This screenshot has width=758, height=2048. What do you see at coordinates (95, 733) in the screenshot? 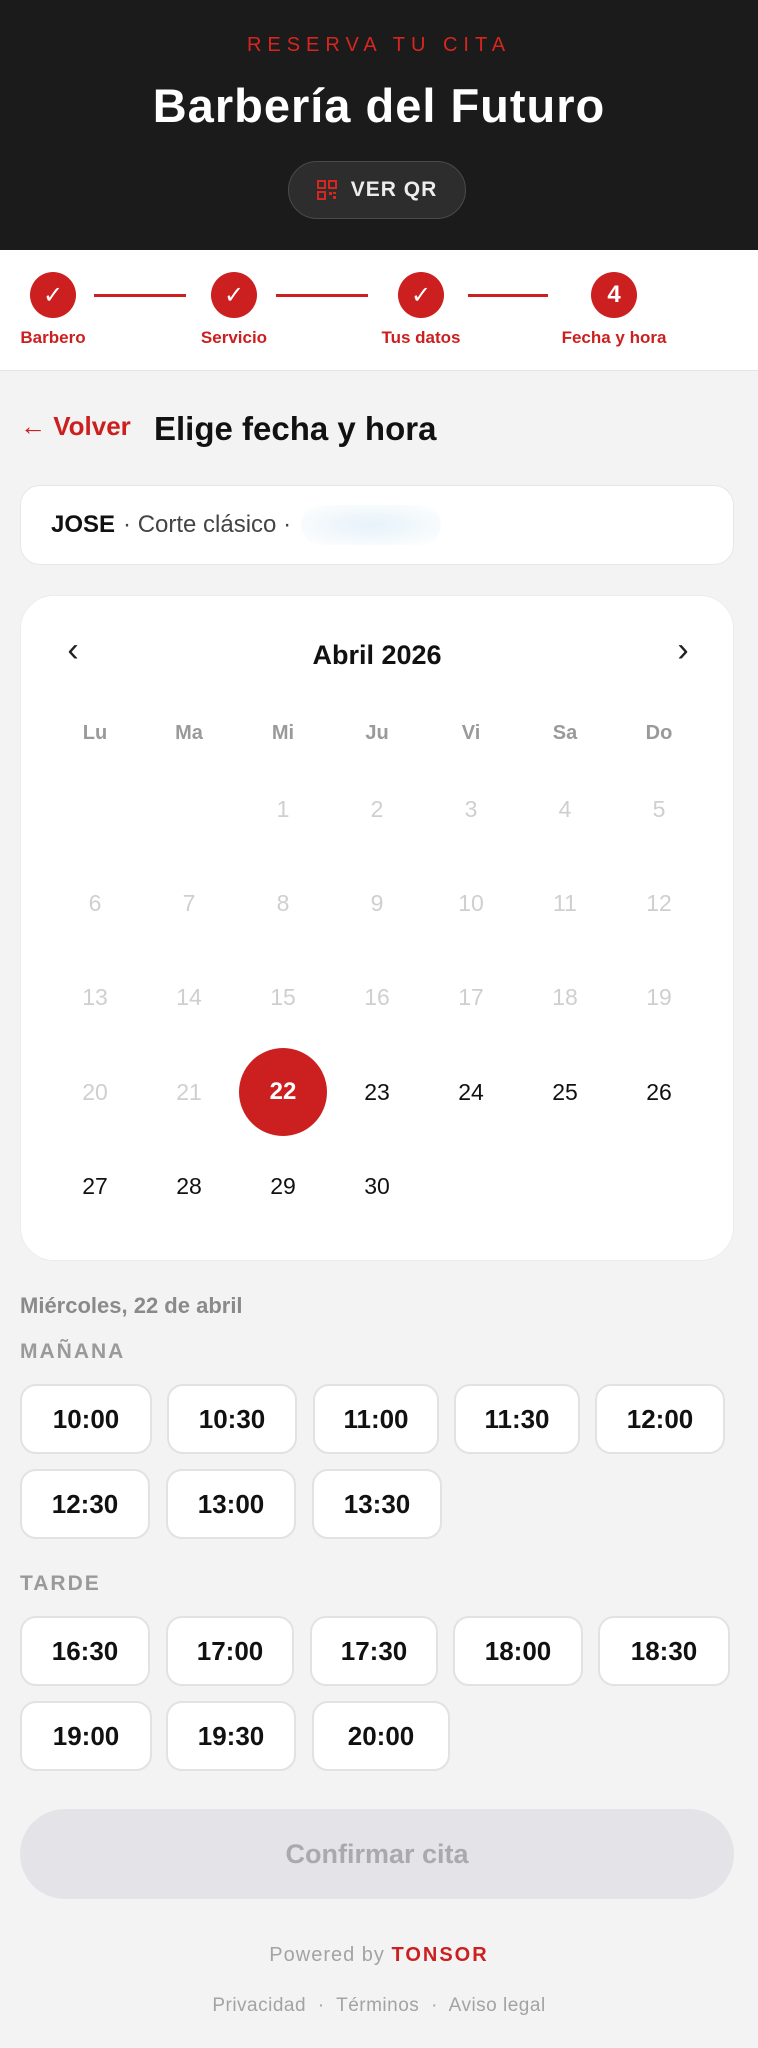
I see `weekday-label: Lu` at bounding box center [95, 733].